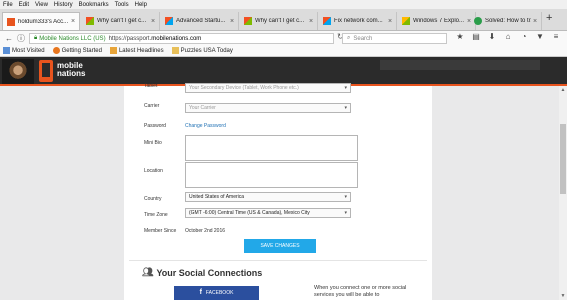 The image size is (567, 300). I want to click on menu-help: Help, so click(141, 5).